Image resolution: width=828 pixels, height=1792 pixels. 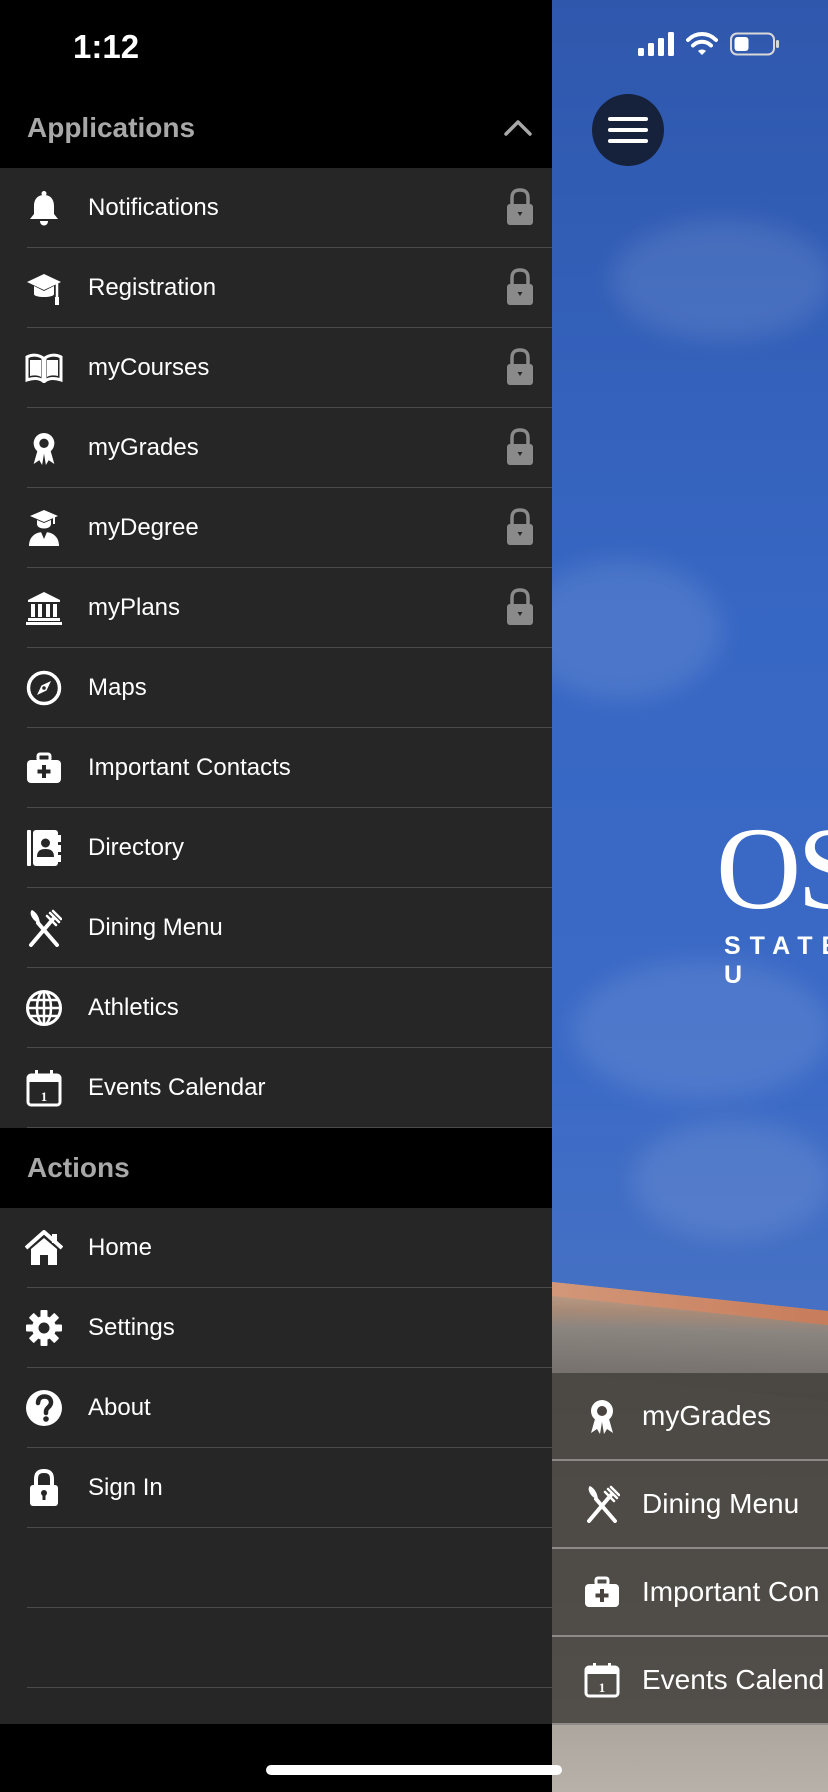 I want to click on actions-section-header: Actions, so click(x=276, y=1168).